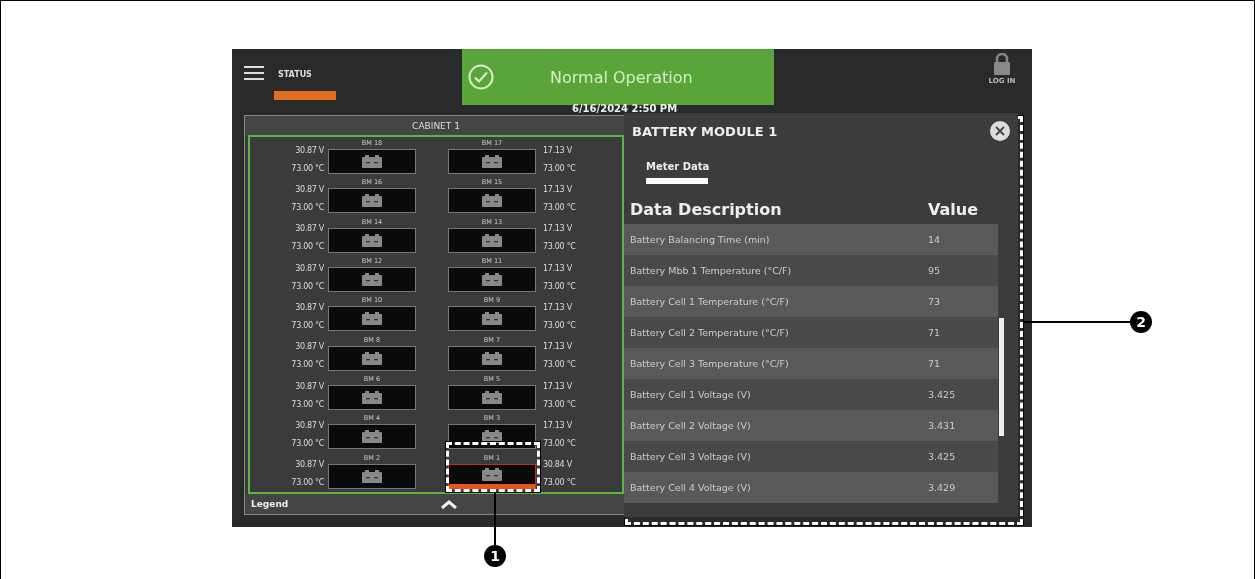 The image size is (1255, 579). I want to click on date-time: 6/16/2024 2:50 PM, so click(625, 108).